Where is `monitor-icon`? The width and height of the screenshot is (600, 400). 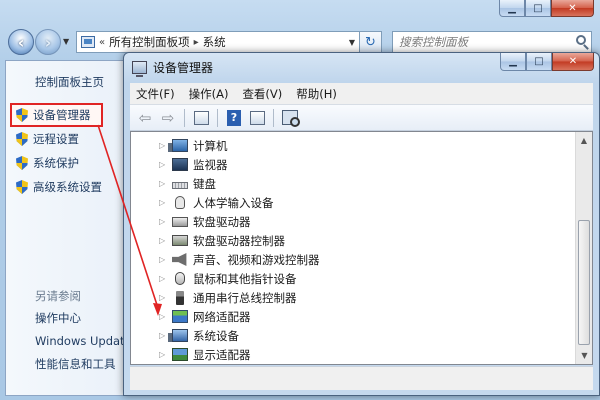
monitor-icon is located at coordinates (180, 164).